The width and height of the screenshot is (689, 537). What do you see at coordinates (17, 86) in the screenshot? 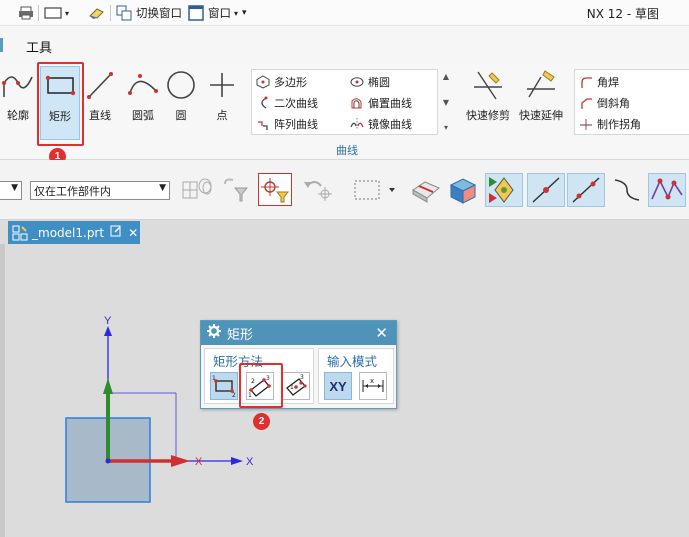
I see `profile-icon` at bounding box center [17, 86].